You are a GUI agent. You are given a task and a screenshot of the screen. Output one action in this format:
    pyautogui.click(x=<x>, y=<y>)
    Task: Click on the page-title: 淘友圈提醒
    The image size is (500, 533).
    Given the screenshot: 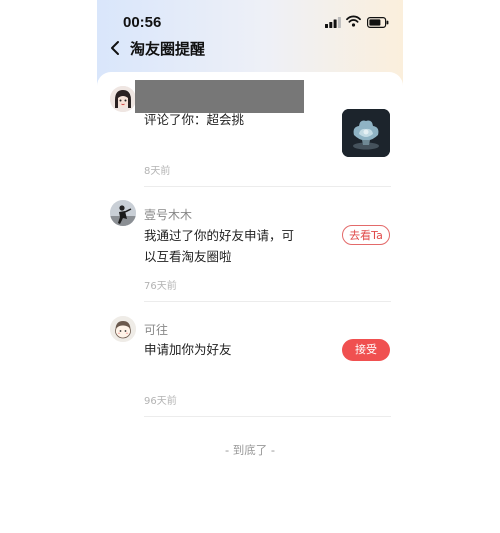 What is the action you would take?
    pyautogui.click(x=168, y=49)
    